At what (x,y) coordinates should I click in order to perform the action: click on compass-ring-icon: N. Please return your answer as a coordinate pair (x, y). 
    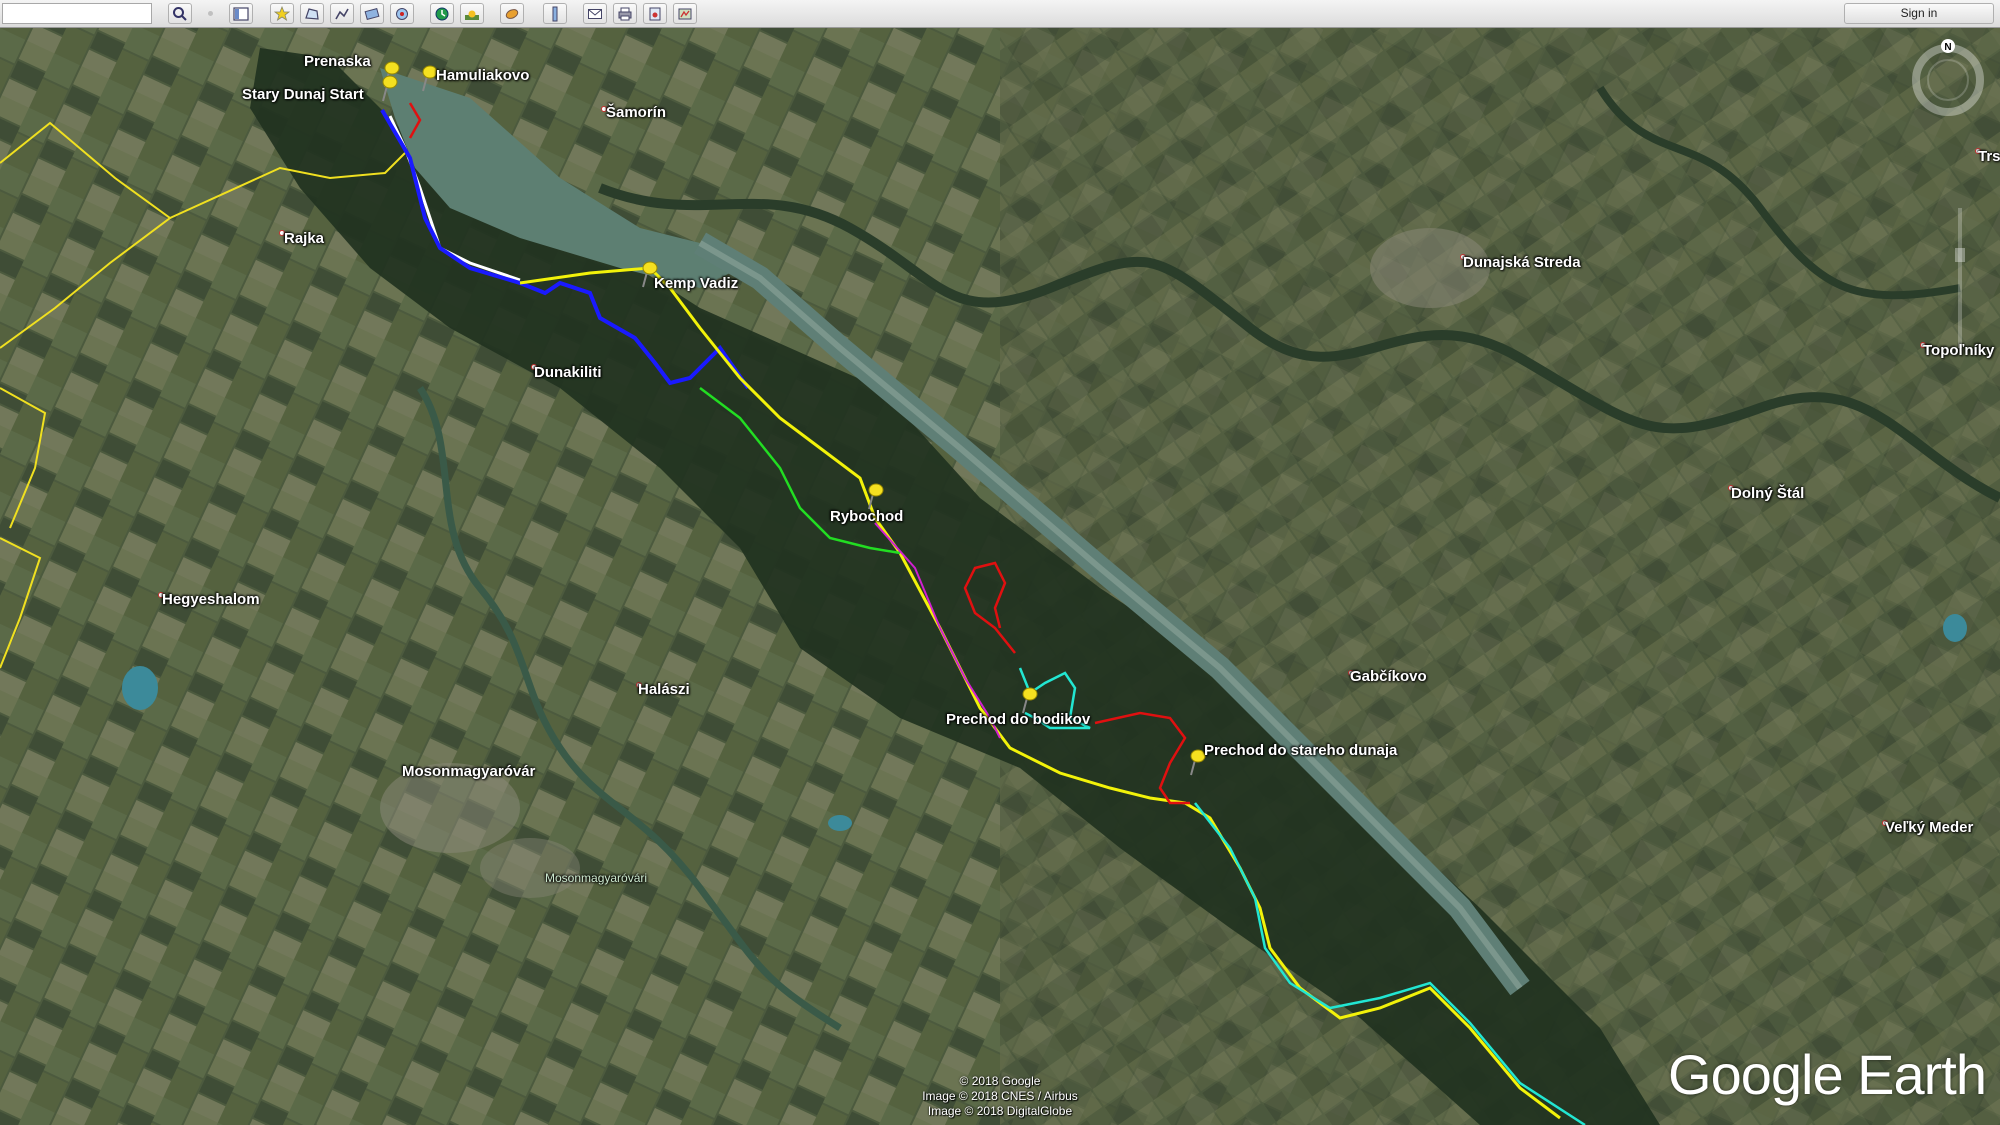
    Looking at the image, I should click on (1948, 76).